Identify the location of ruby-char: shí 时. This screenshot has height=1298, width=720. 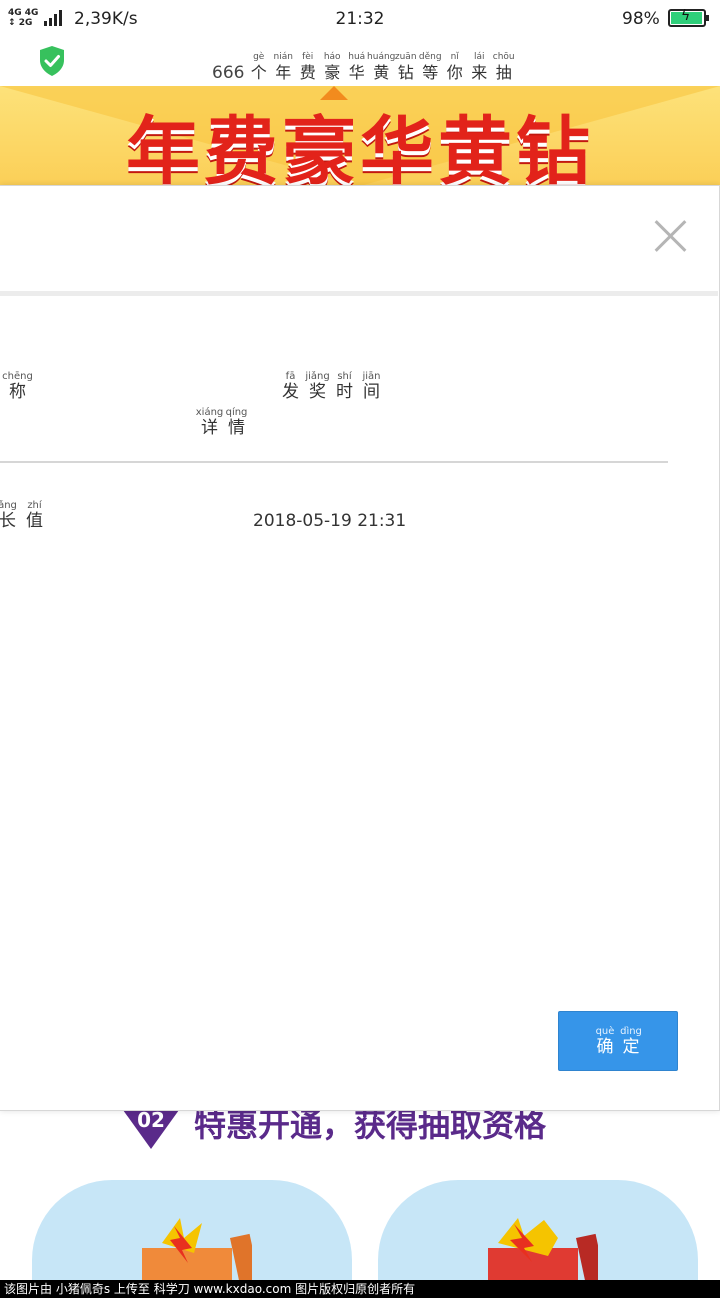
(344, 386).